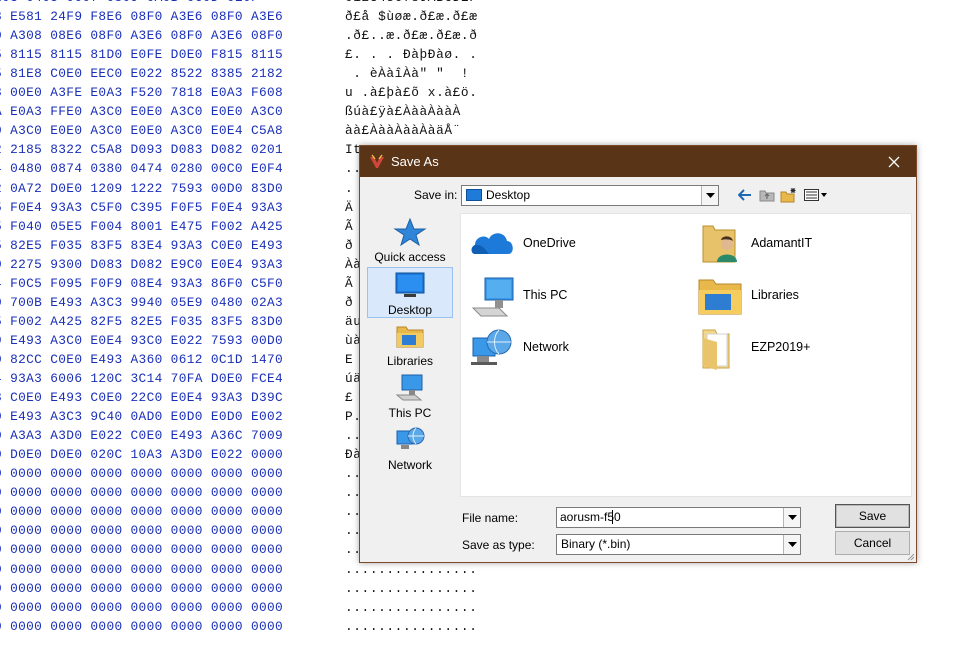 The image size is (979, 650). I want to click on save-type-dropdown: Binary (*.bin), so click(678, 544).